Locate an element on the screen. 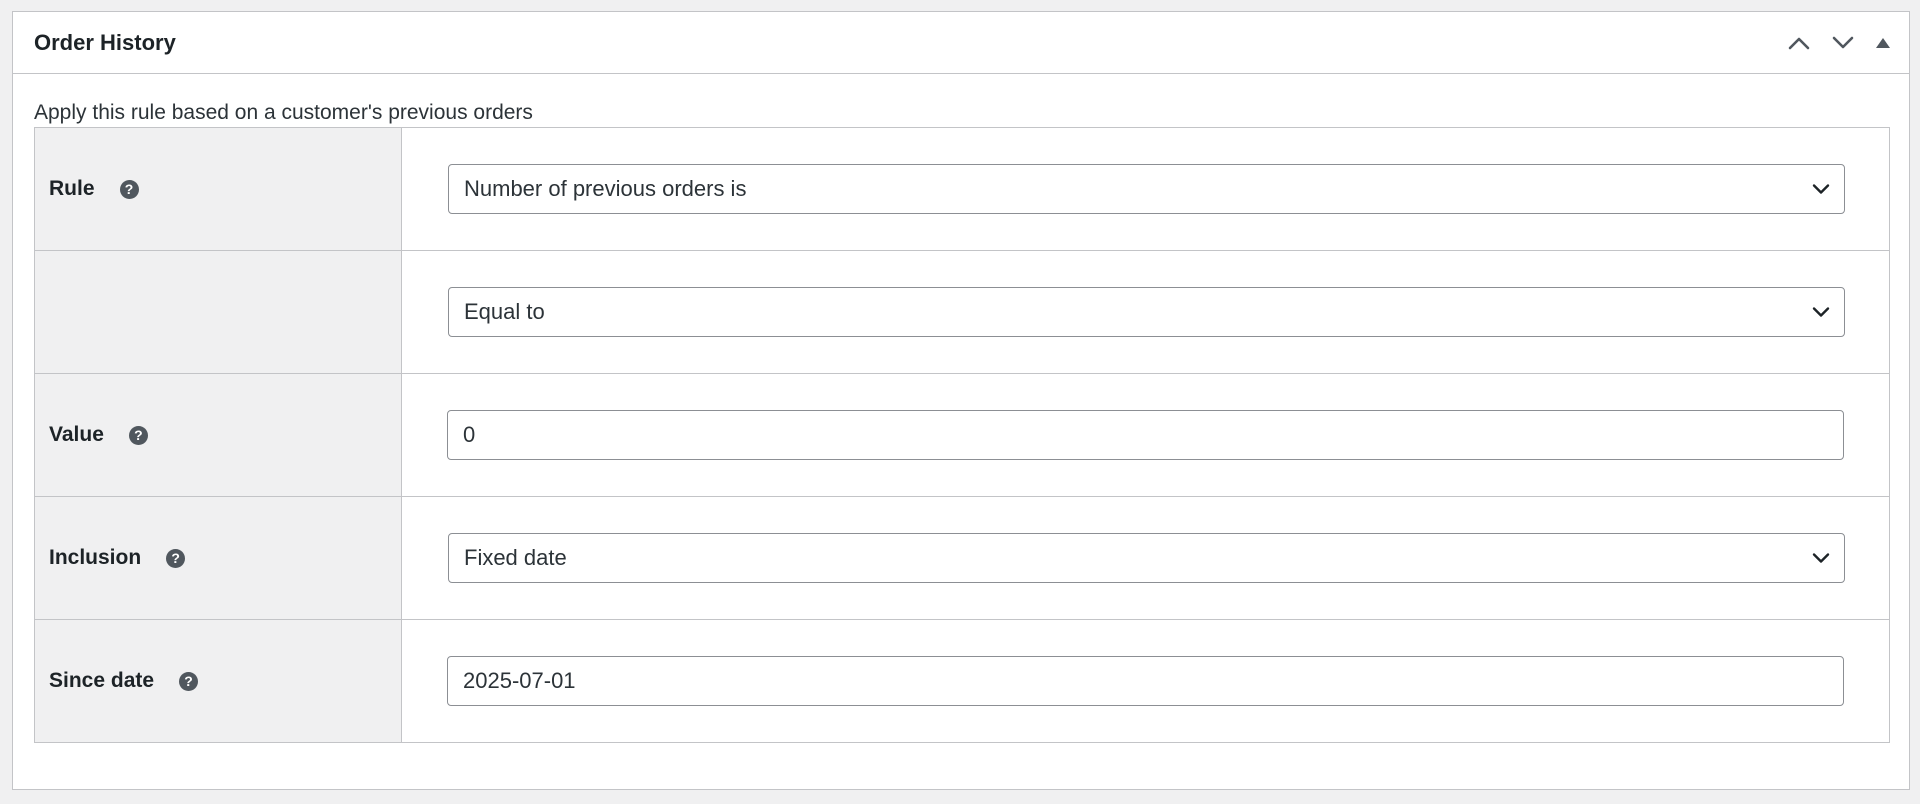 This screenshot has width=1920, height=804. comparison-select: Equal to is located at coordinates (1146, 312).